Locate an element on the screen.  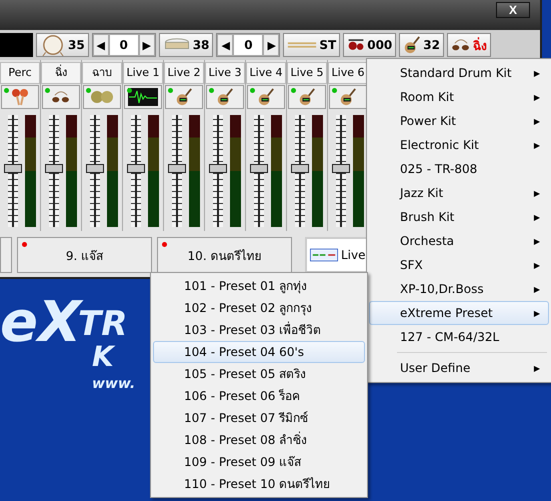
instrument-button: 38 is located at coordinates (186, 45).